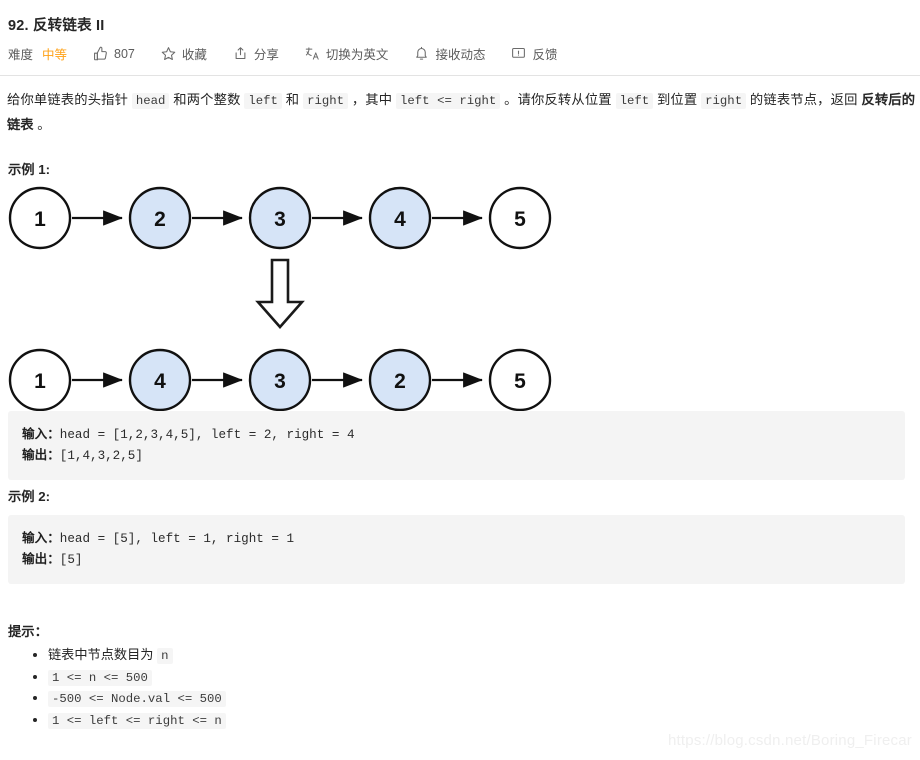 The height and width of the screenshot is (760, 920). I want to click on share-button: 分享, so click(256, 53).